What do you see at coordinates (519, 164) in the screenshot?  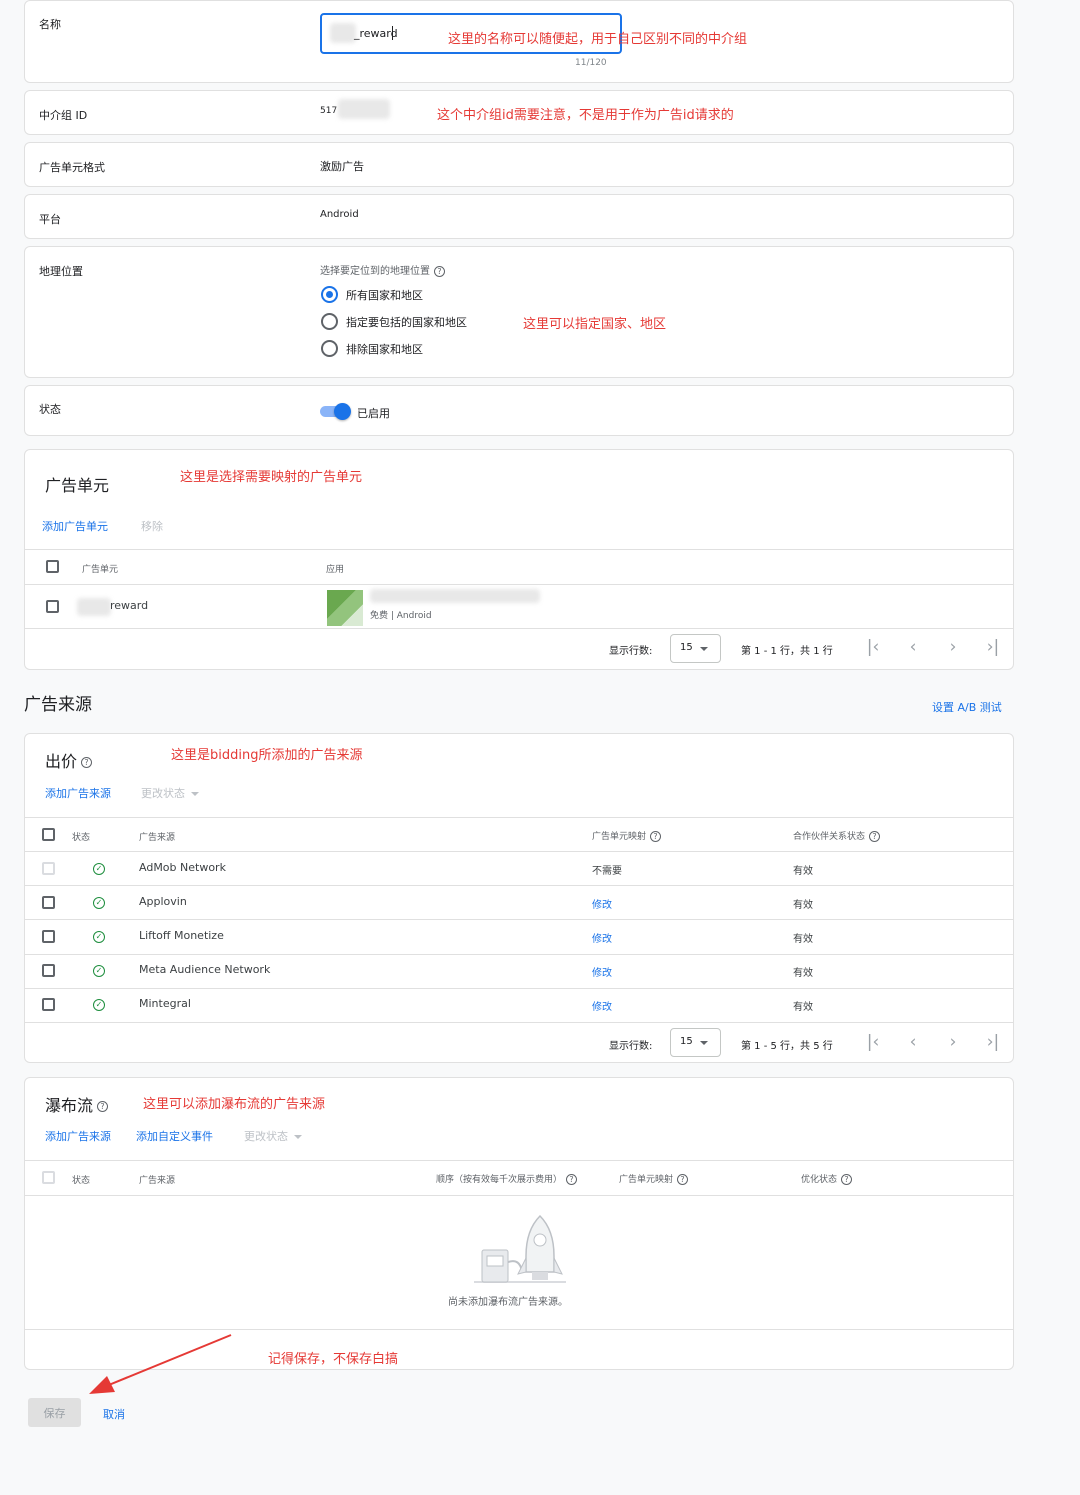 I see `format-row: 广告单元格式 激励广告` at bounding box center [519, 164].